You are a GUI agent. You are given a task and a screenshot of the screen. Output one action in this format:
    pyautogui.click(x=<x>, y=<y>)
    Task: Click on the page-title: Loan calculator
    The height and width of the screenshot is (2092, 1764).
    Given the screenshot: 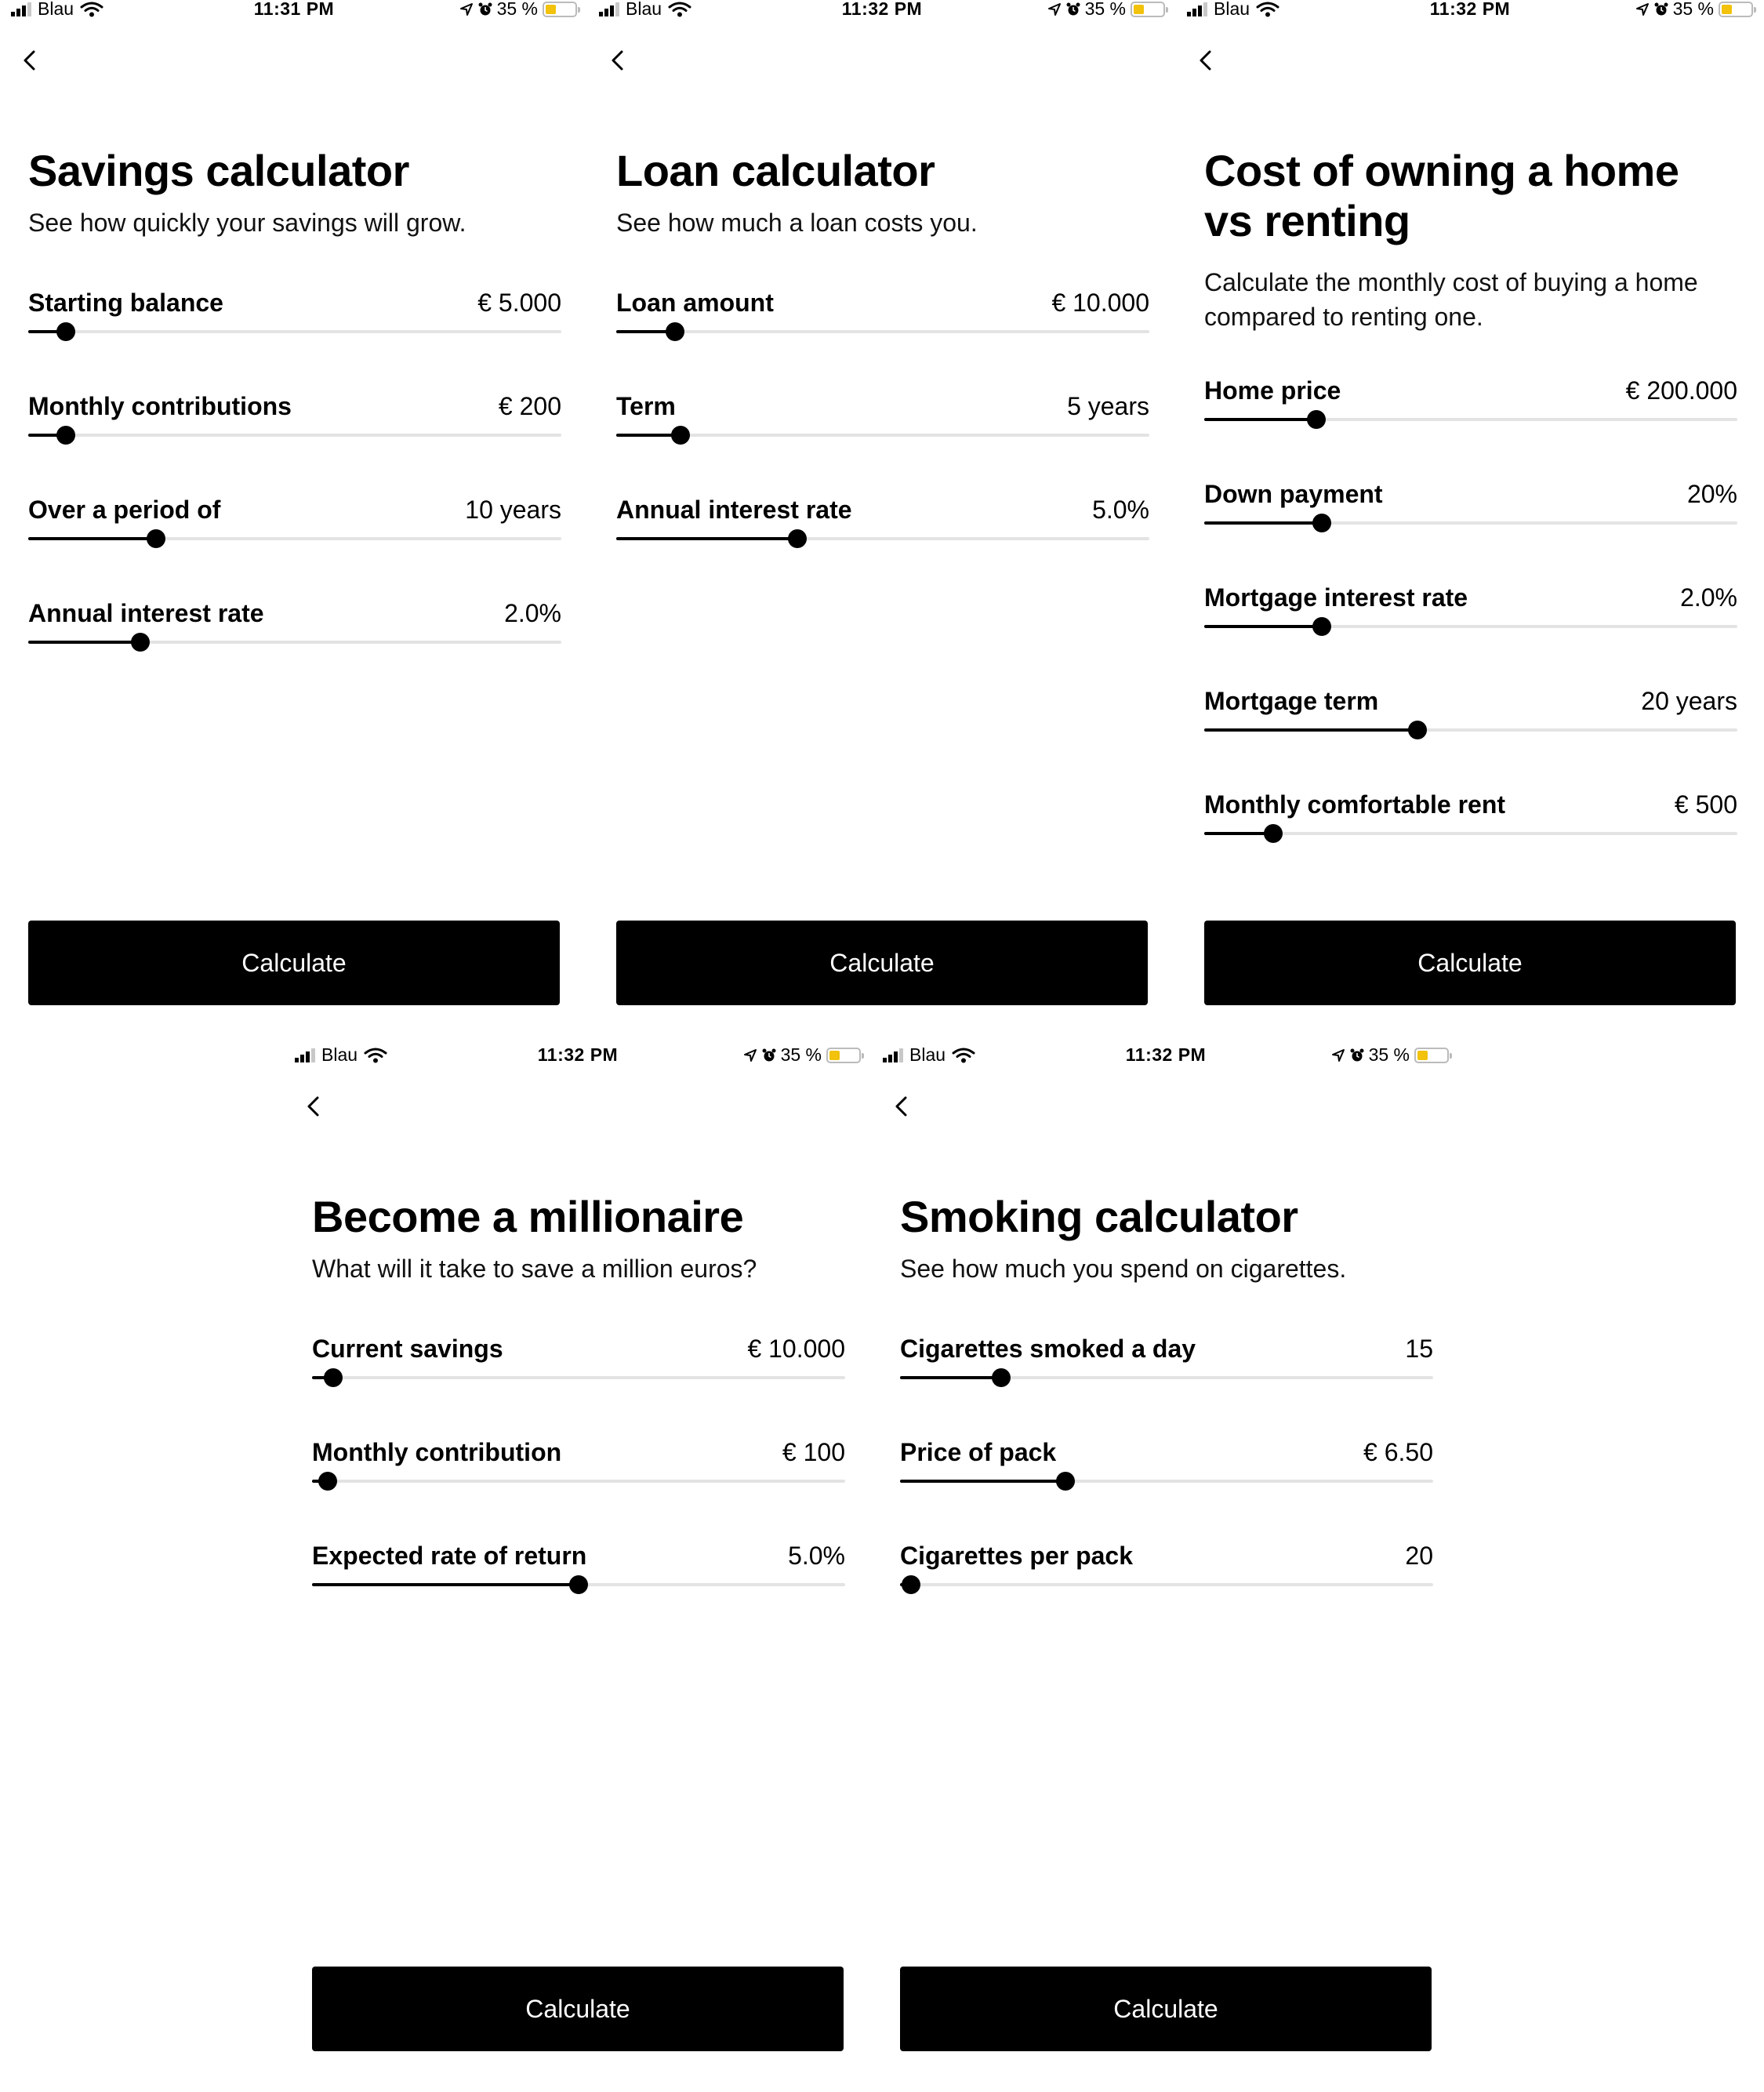 What is the action you would take?
    pyautogui.click(x=775, y=170)
    